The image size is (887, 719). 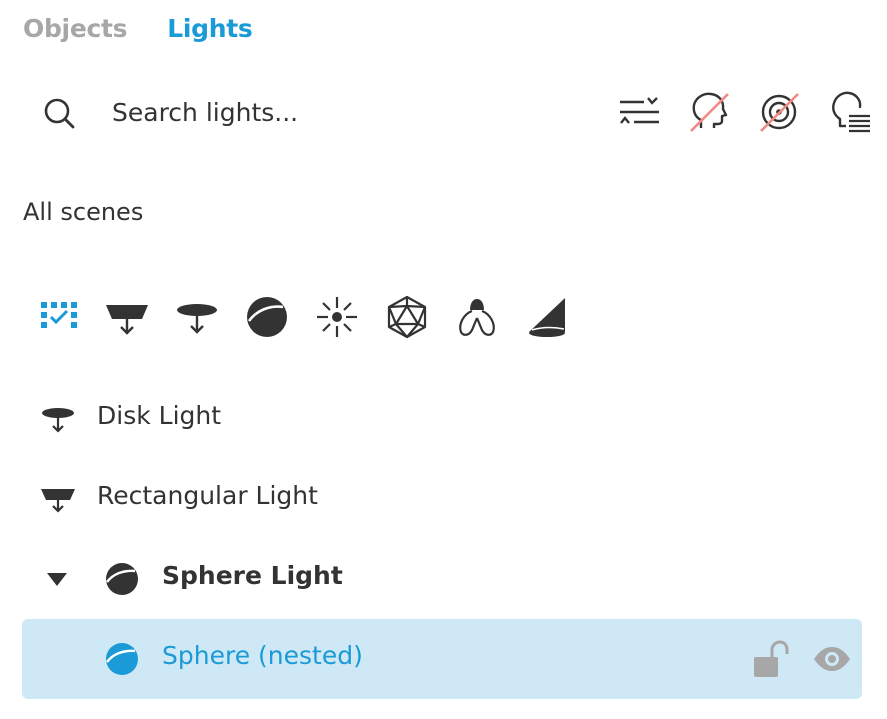 I want to click on all-types-icon, so click(x=60, y=317).